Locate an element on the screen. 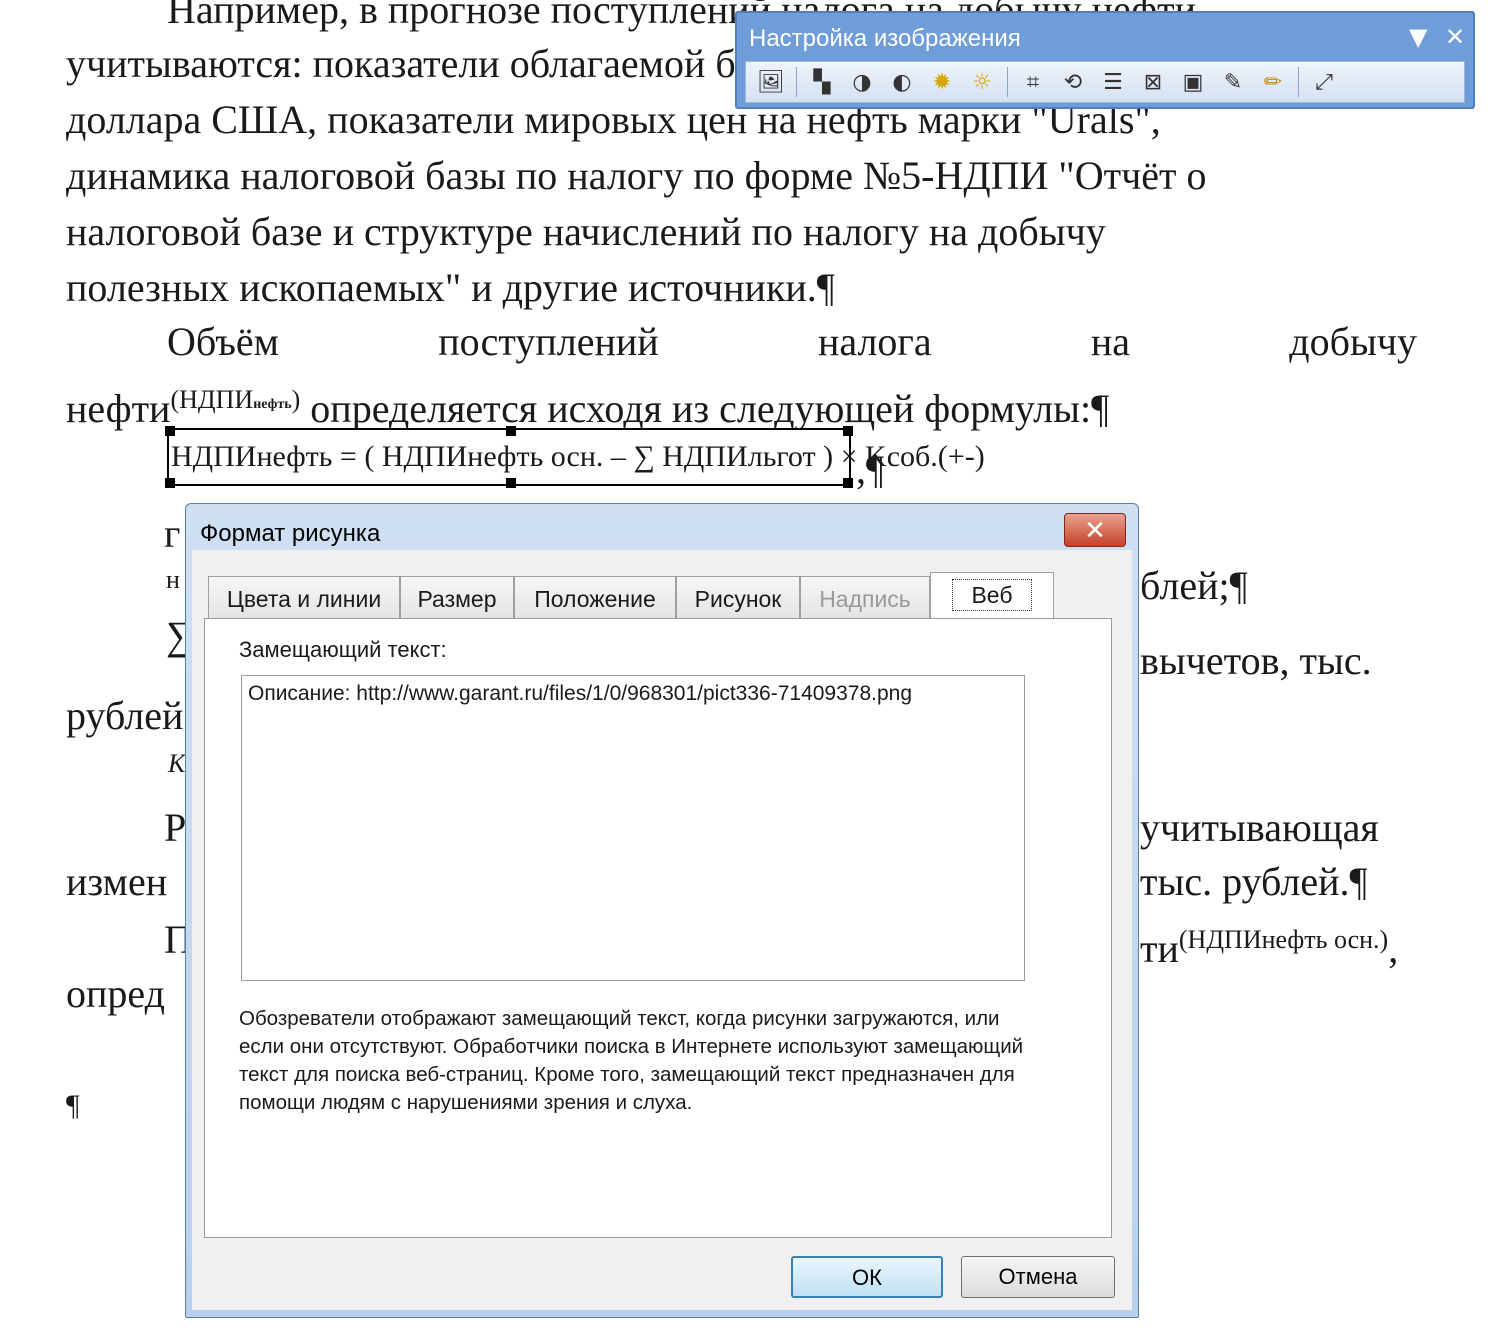 The width and height of the screenshot is (1500, 1338). doc-fragment: вычетов, тыс. is located at coordinates (1256, 660).